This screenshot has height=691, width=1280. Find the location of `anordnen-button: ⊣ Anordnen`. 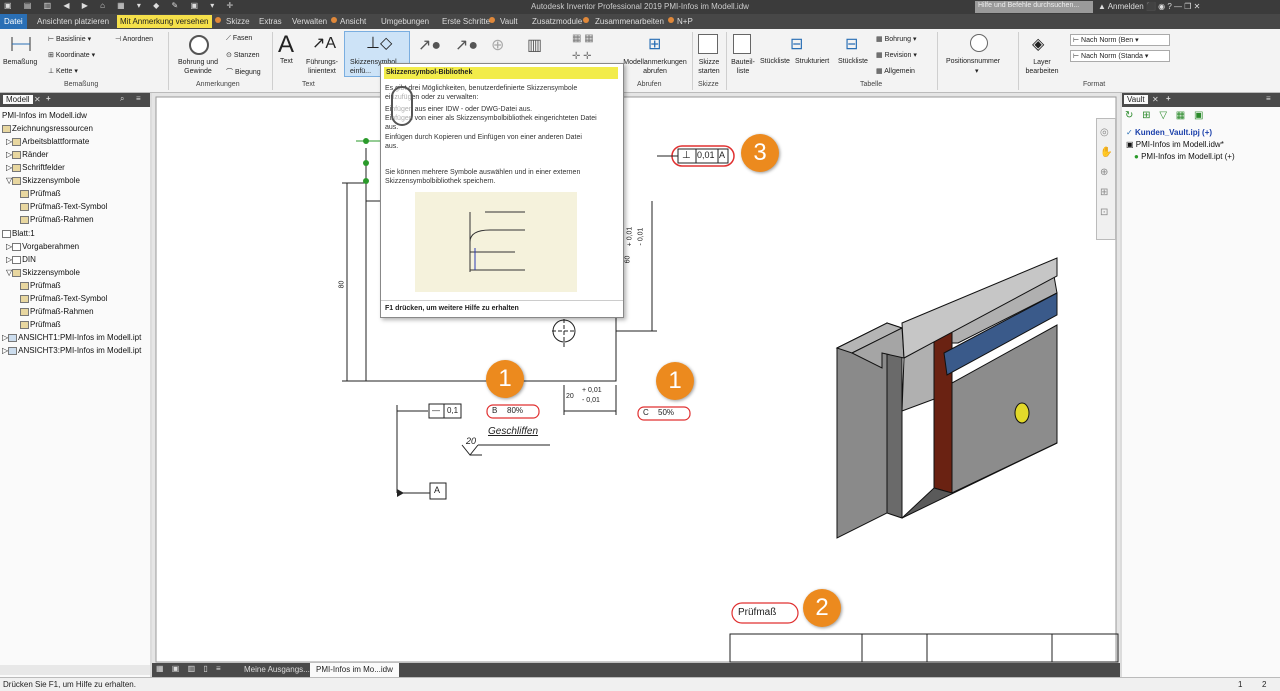

anordnen-button: ⊣ Anordnen is located at coordinates (134, 39).